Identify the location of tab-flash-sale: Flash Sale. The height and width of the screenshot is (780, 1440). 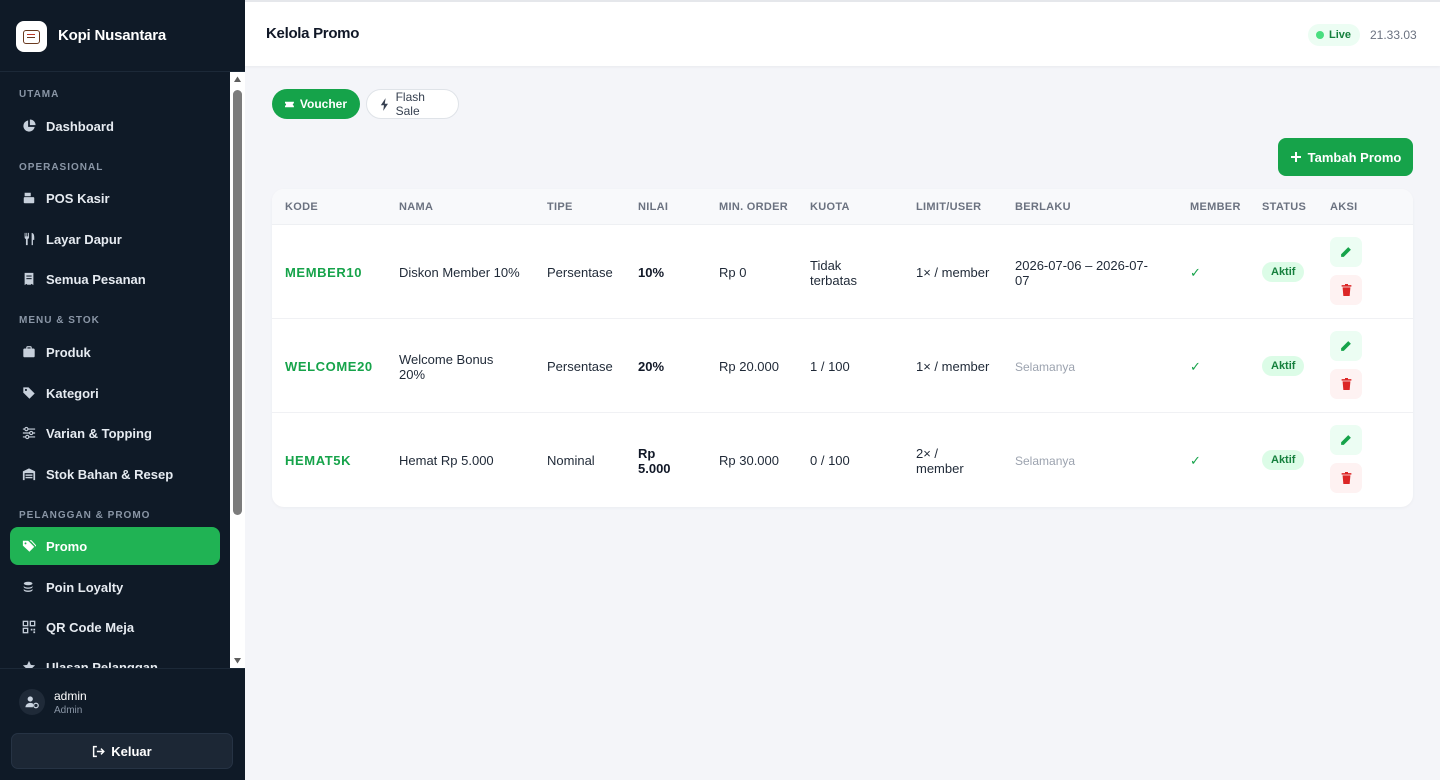
(412, 104).